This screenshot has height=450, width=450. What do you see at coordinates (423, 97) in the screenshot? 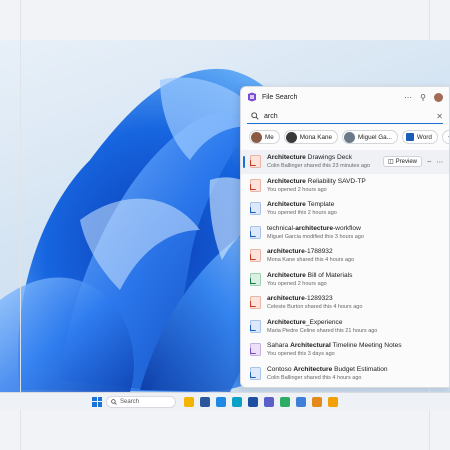
I see `link-icon: ⚲` at bounding box center [423, 97].